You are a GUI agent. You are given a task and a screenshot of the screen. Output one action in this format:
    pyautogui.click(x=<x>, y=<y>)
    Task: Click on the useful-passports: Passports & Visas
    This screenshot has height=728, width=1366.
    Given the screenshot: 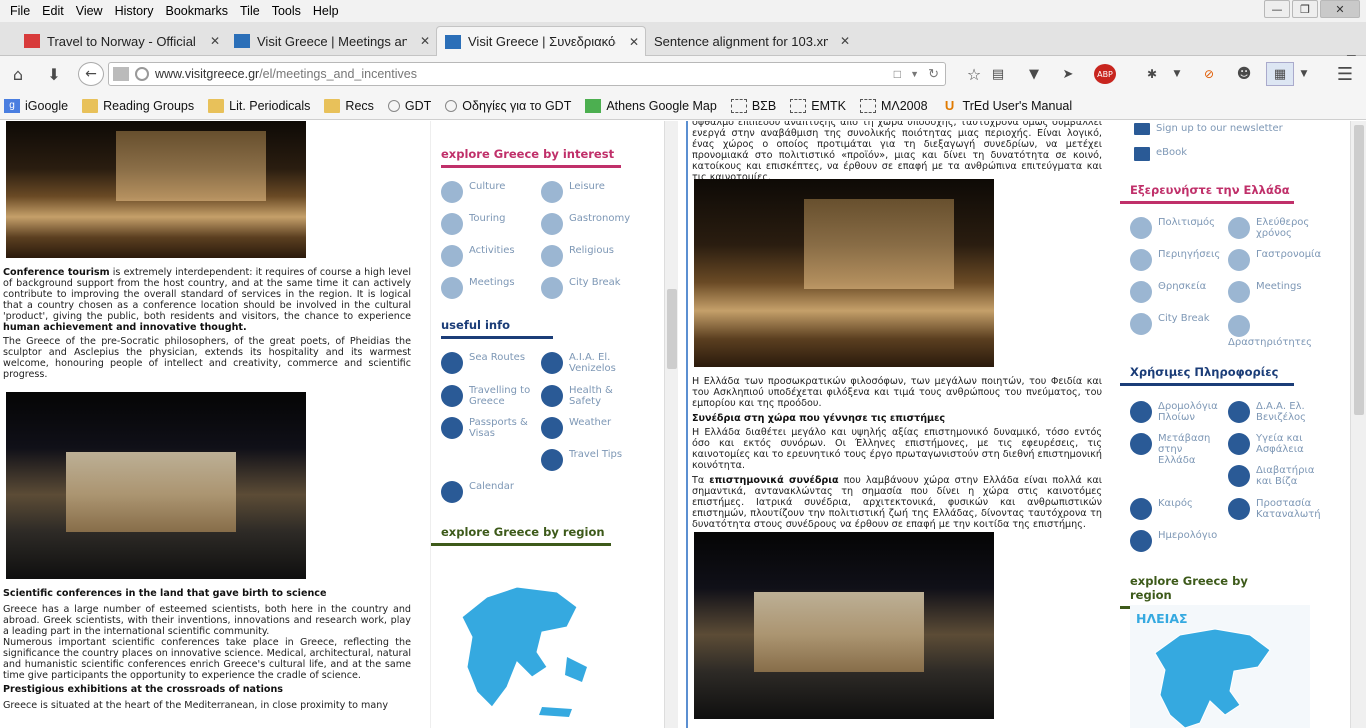 What is the action you would take?
    pyautogui.click(x=489, y=428)
    